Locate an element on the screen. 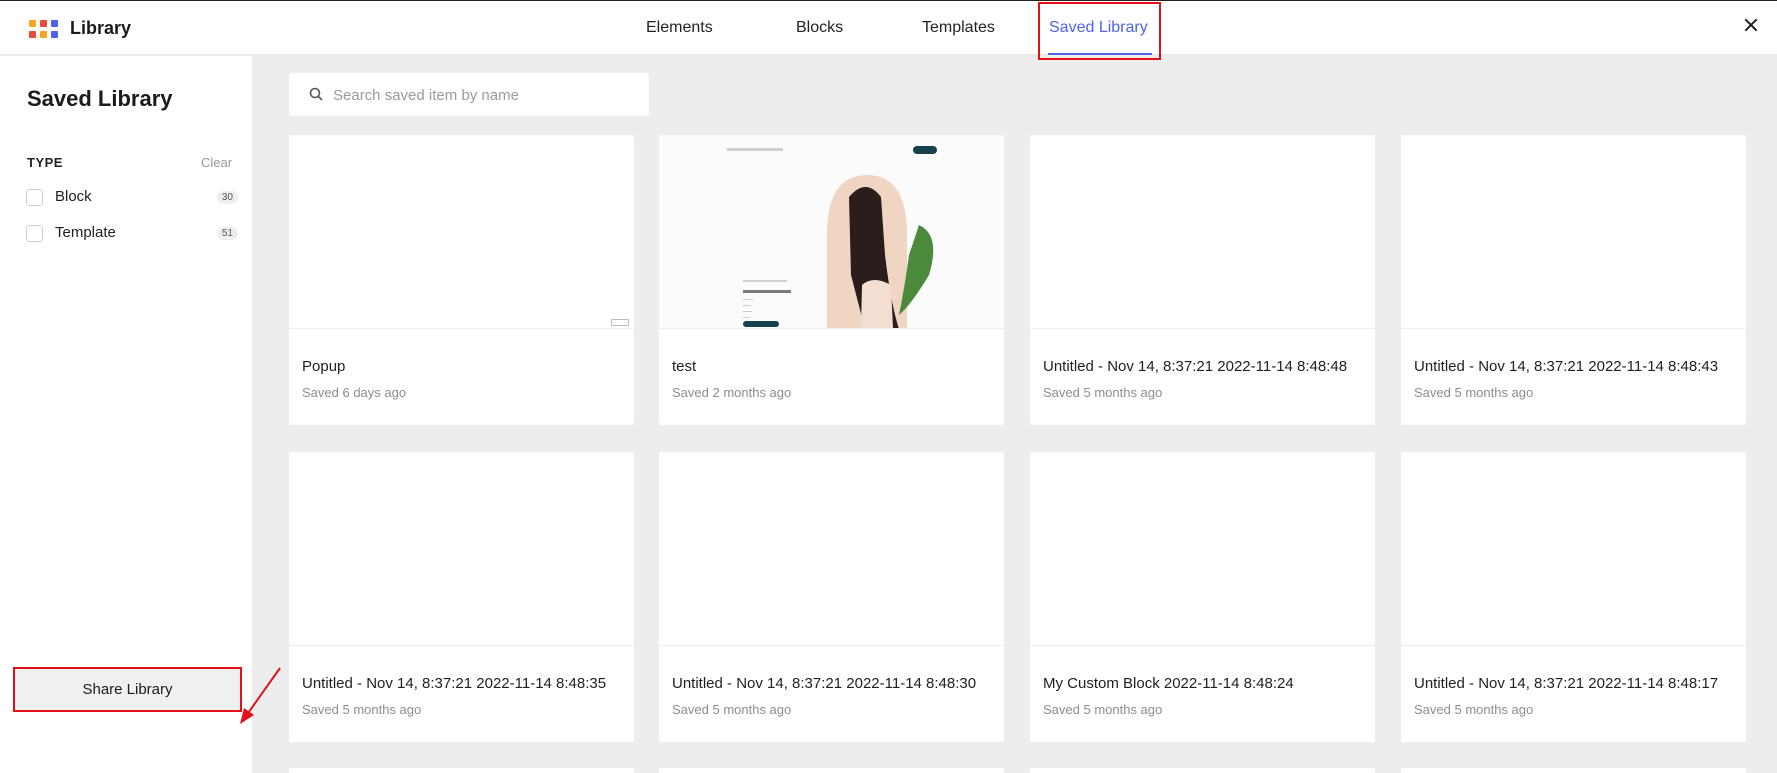 Image resolution: width=1777 pixels, height=773 pixels. close-icon is located at coordinates (1751, 26).